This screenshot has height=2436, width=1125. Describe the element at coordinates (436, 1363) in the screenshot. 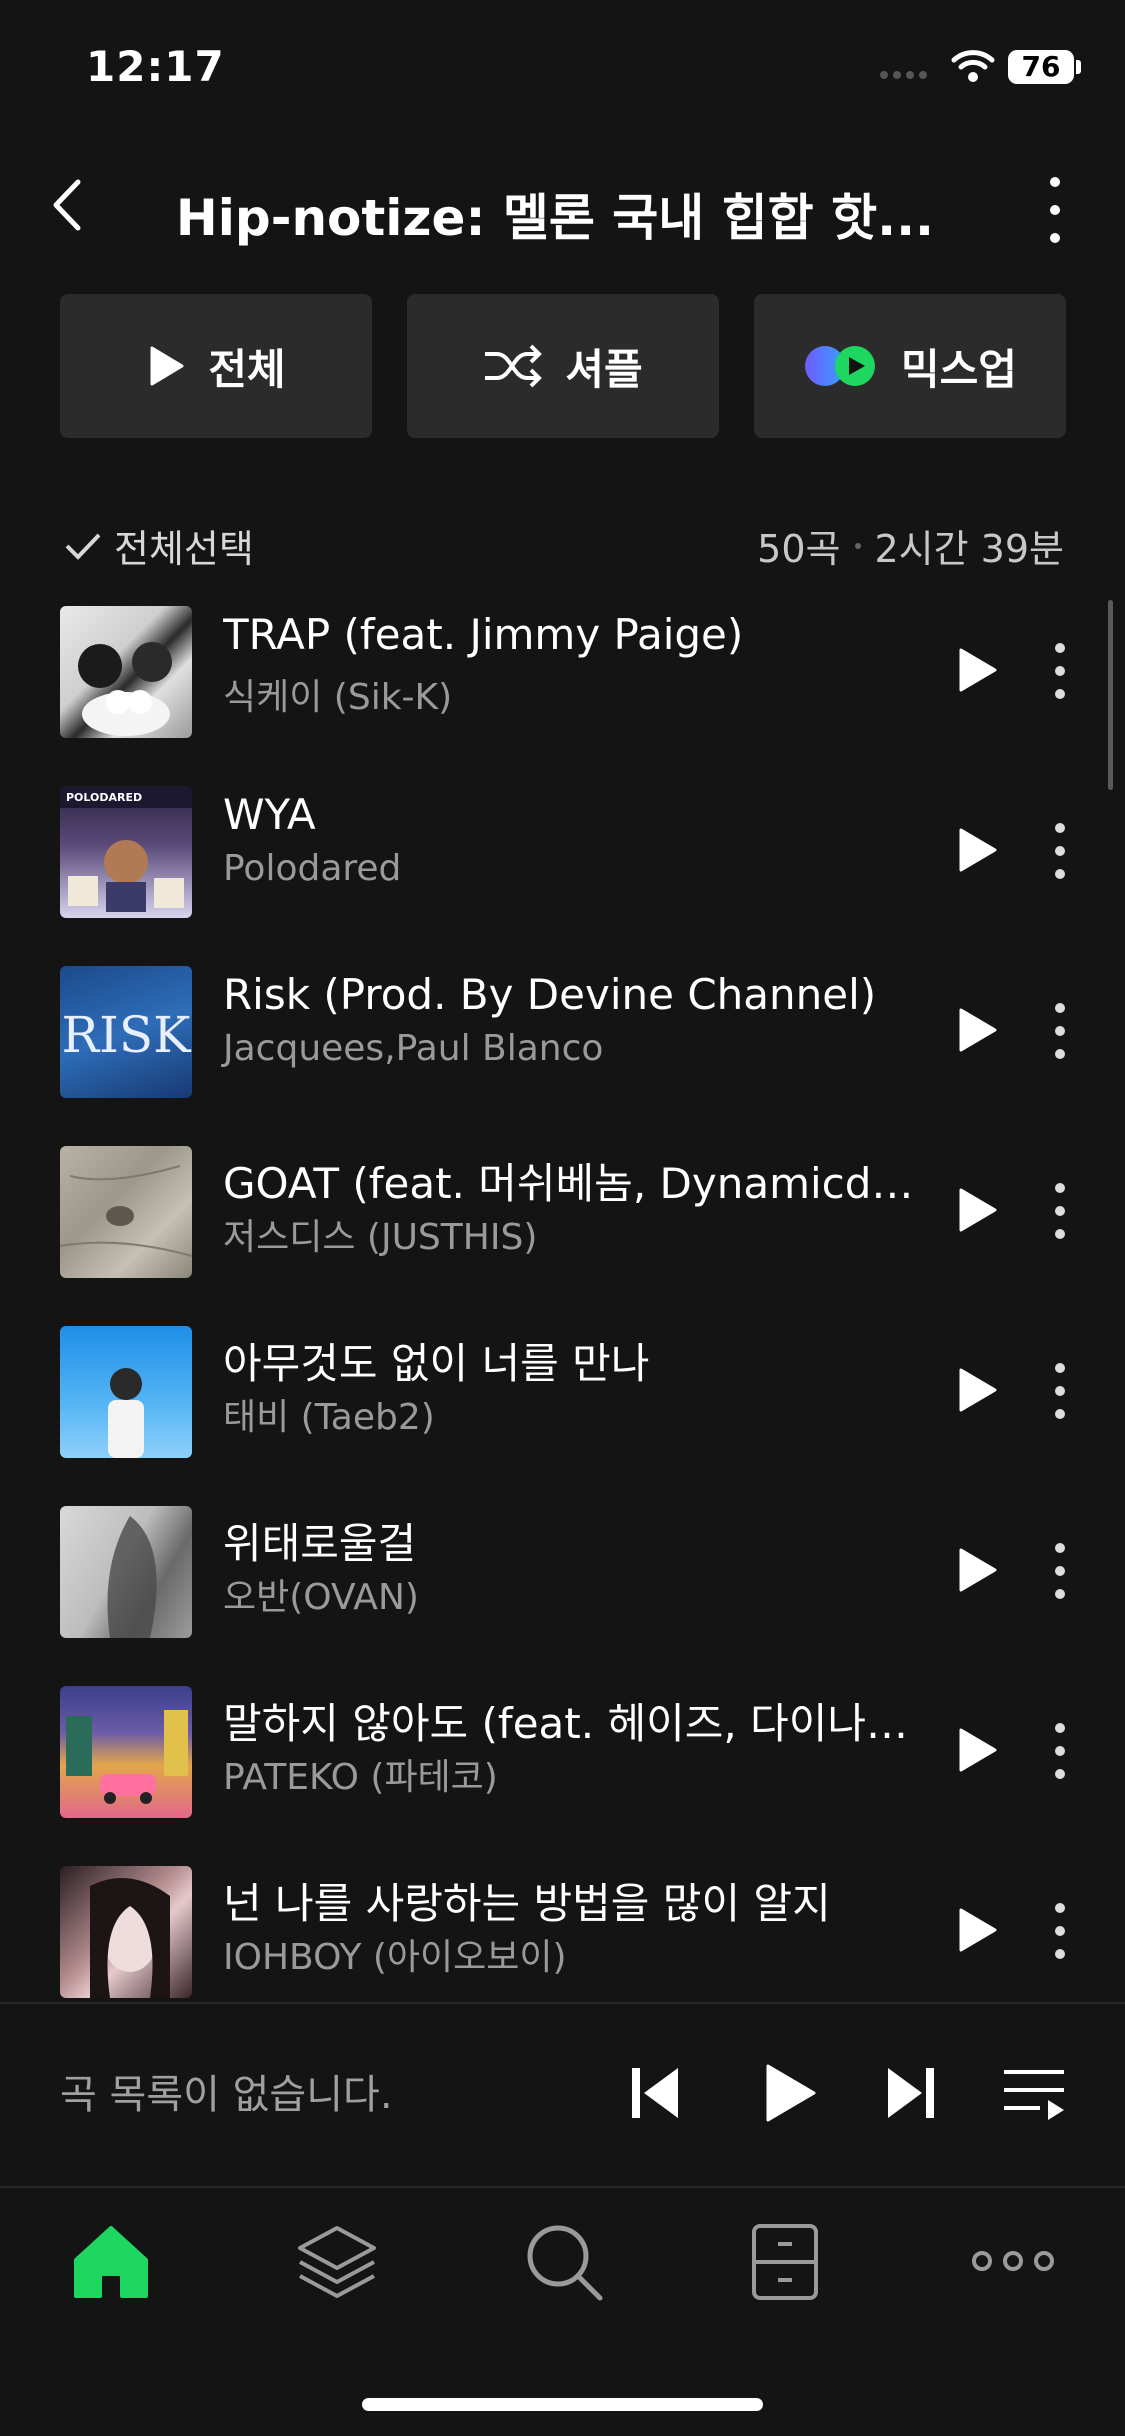

I see `track-title: 아무것도 없이 너를 만나` at that location.